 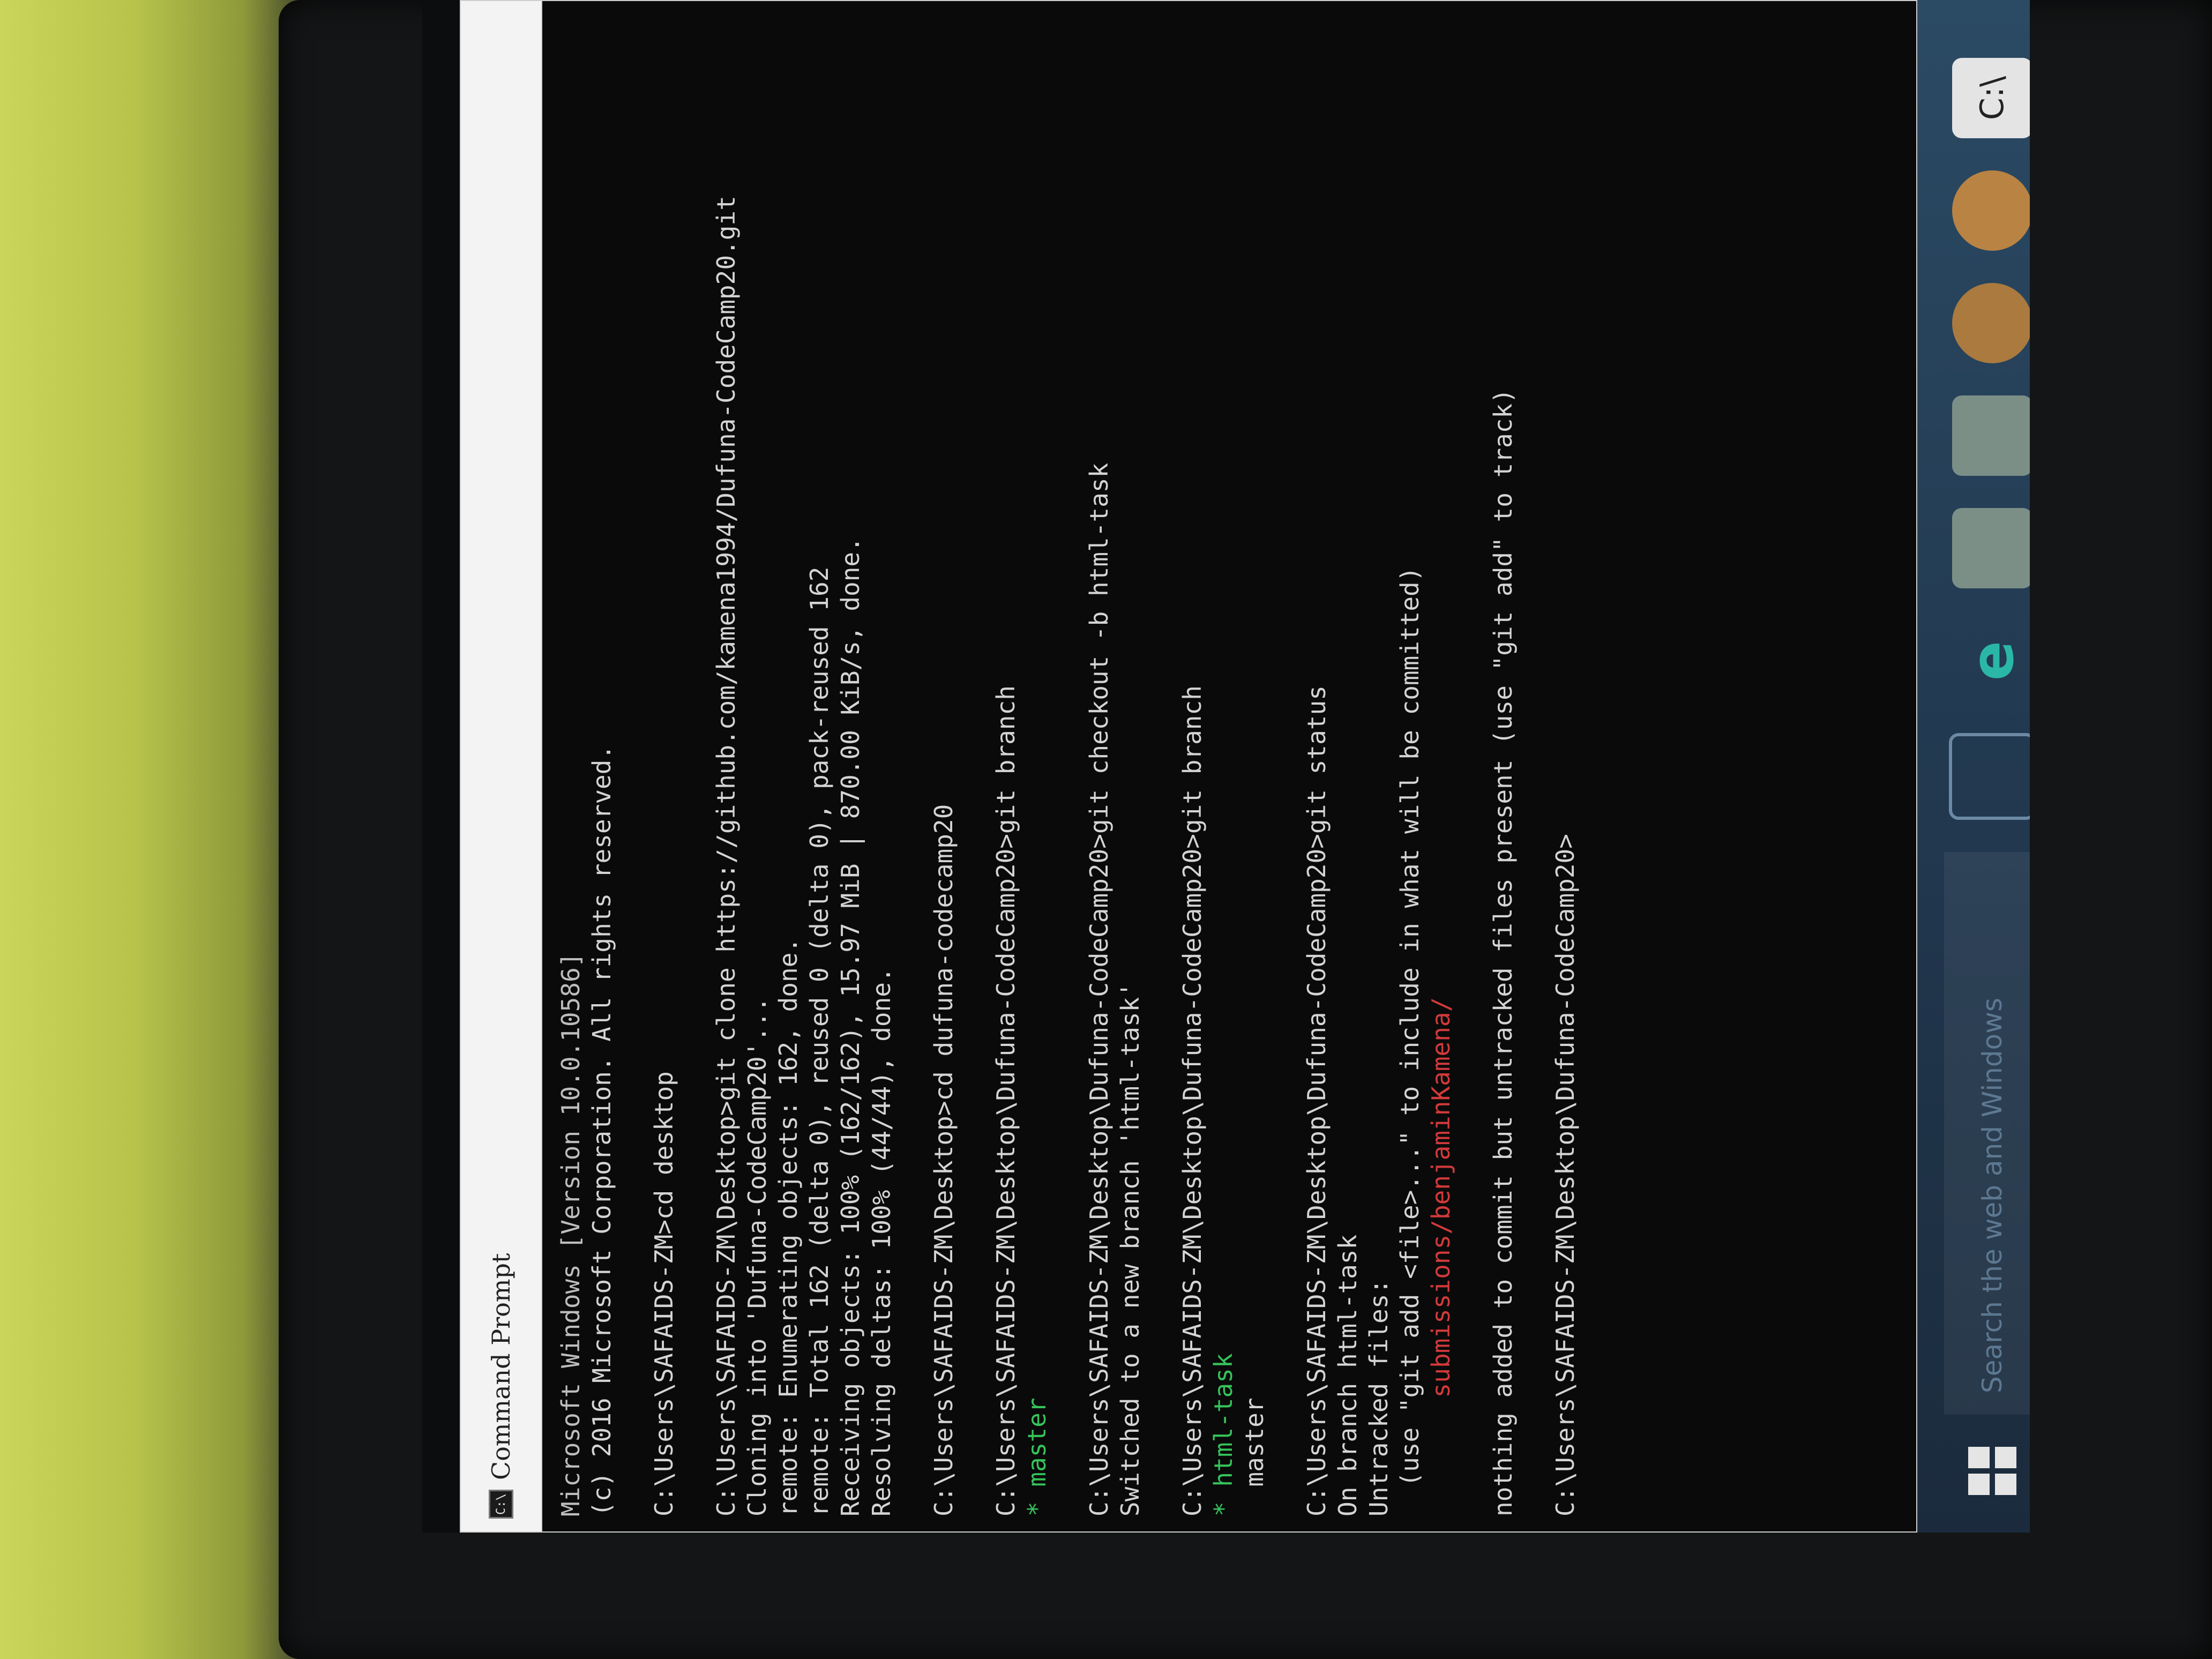 I want to click on window-titlebar: C:\ Command Prompt, so click(x=501, y=766).